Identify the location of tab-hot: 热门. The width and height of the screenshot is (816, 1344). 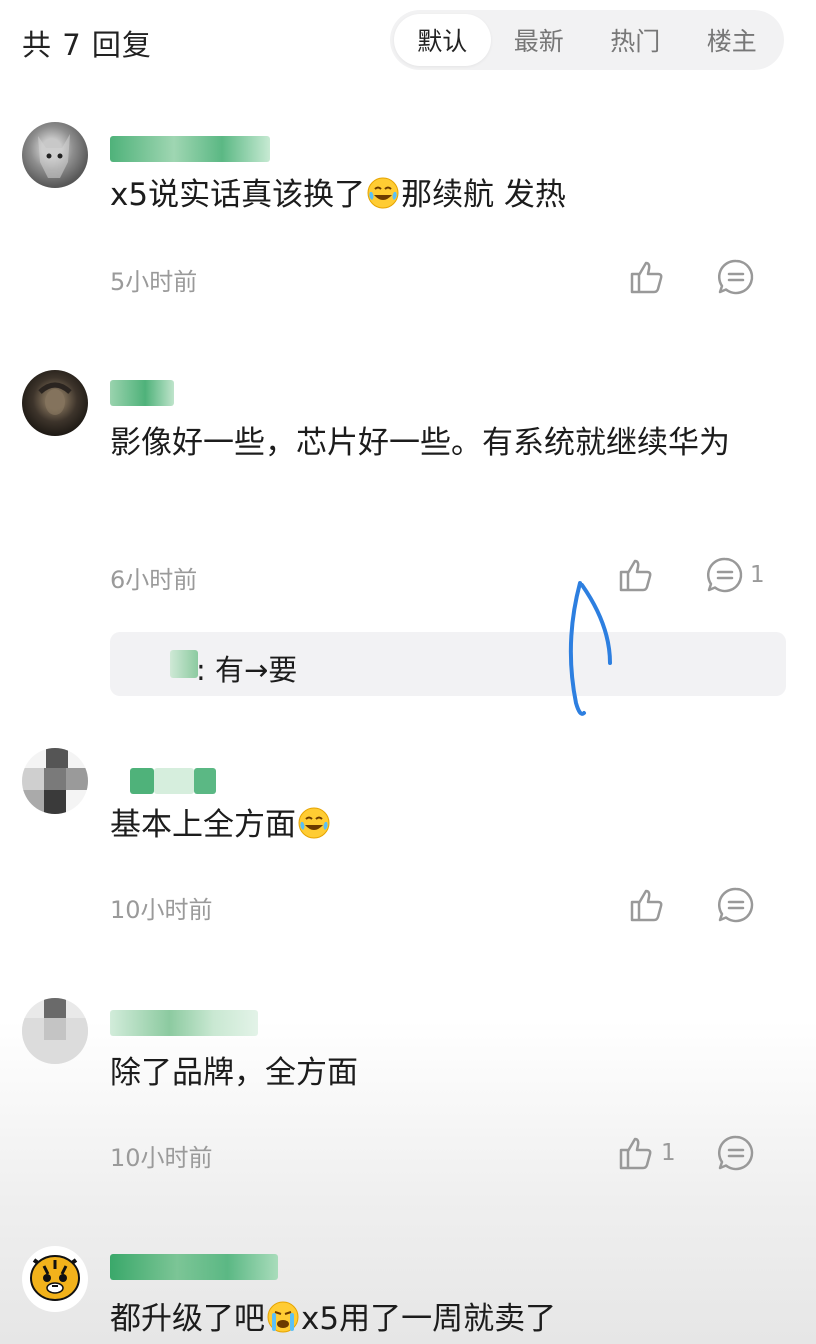
(635, 40).